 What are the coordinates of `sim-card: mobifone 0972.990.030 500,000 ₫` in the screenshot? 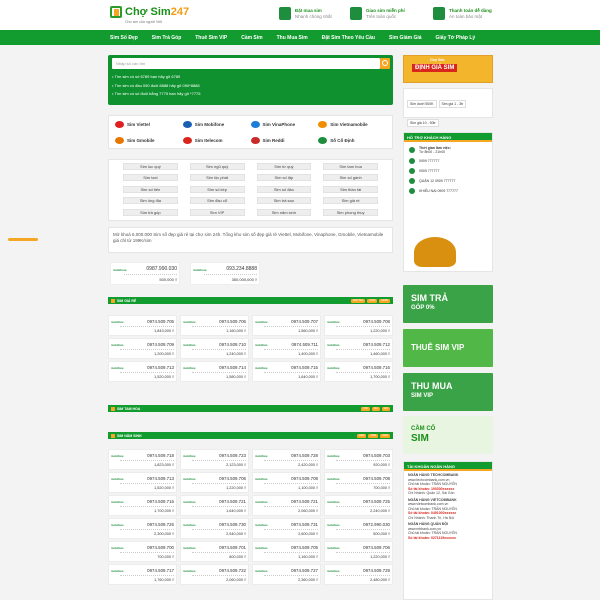 It's located at (358, 528).